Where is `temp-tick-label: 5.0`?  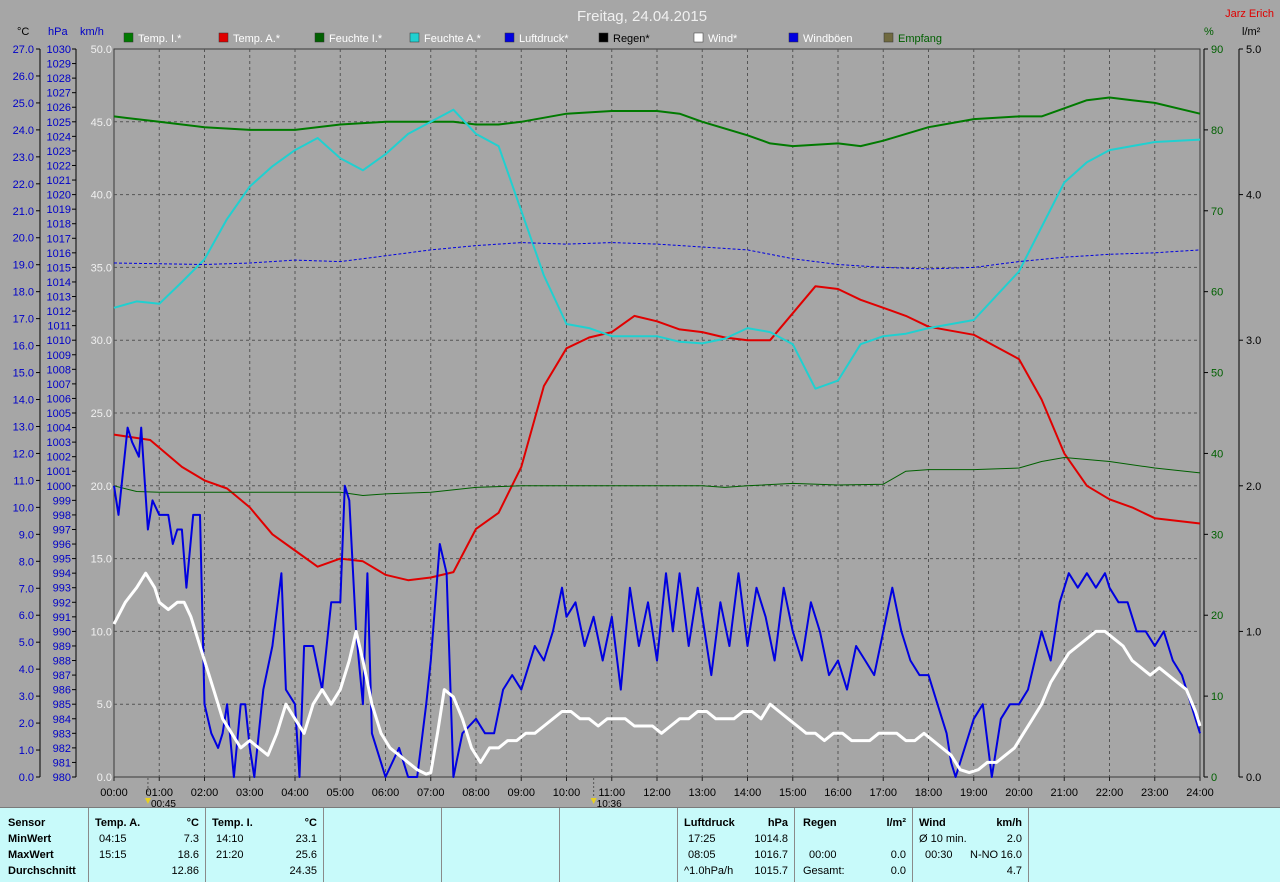
temp-tick-label: 5.0 is located at coordinates (26, 643).